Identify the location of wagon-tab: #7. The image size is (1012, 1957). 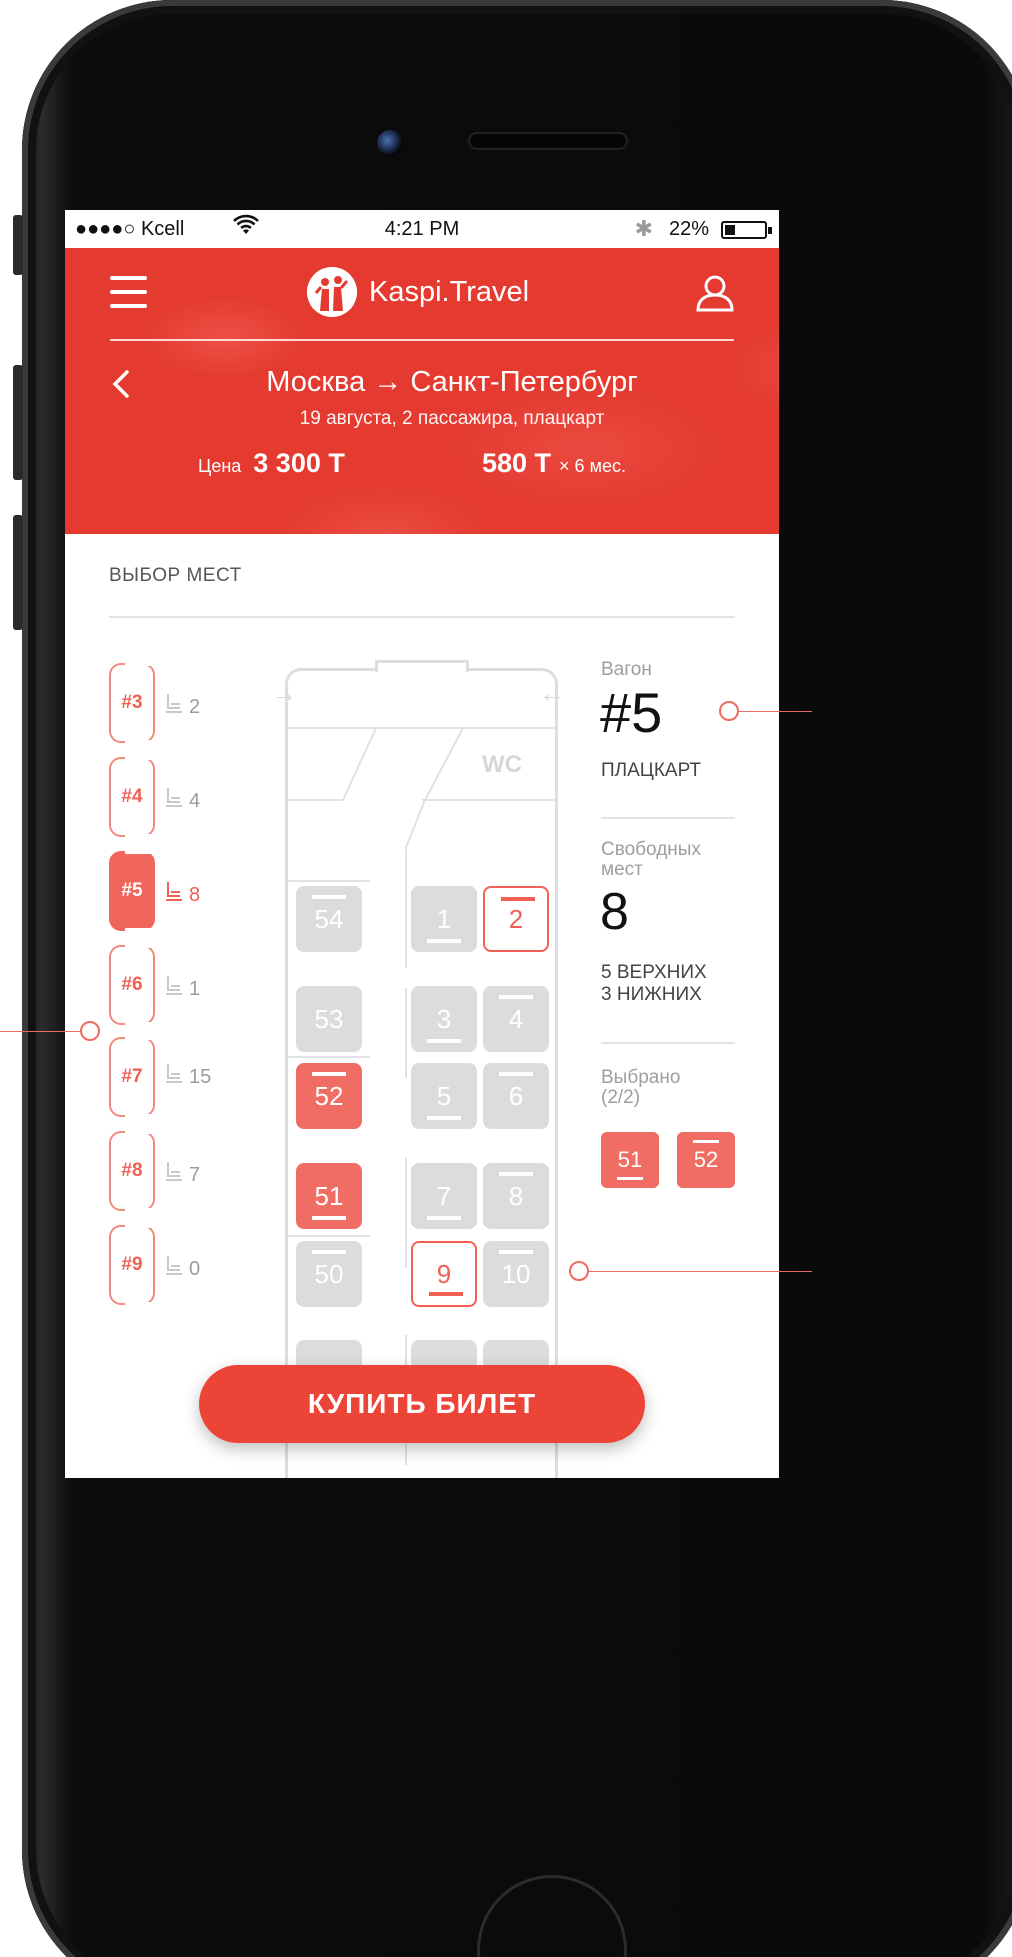
(132, 1077).